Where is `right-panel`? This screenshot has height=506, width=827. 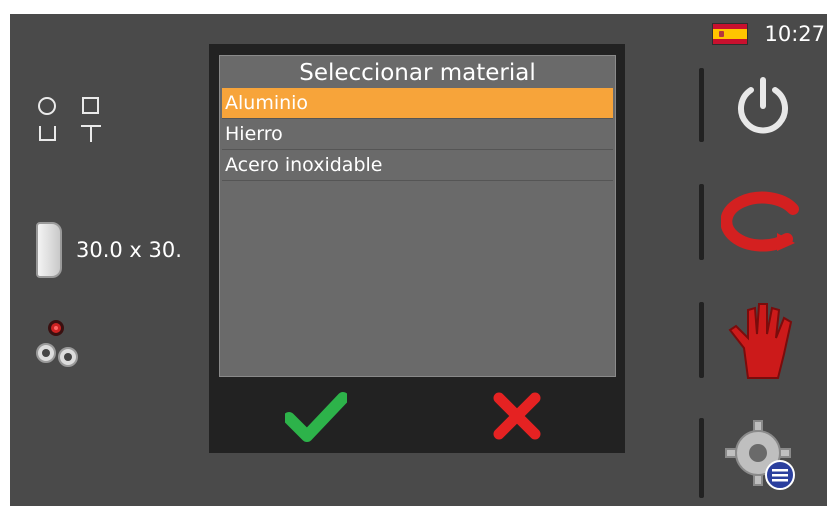 right-panel is located at coordinates (763, 280).